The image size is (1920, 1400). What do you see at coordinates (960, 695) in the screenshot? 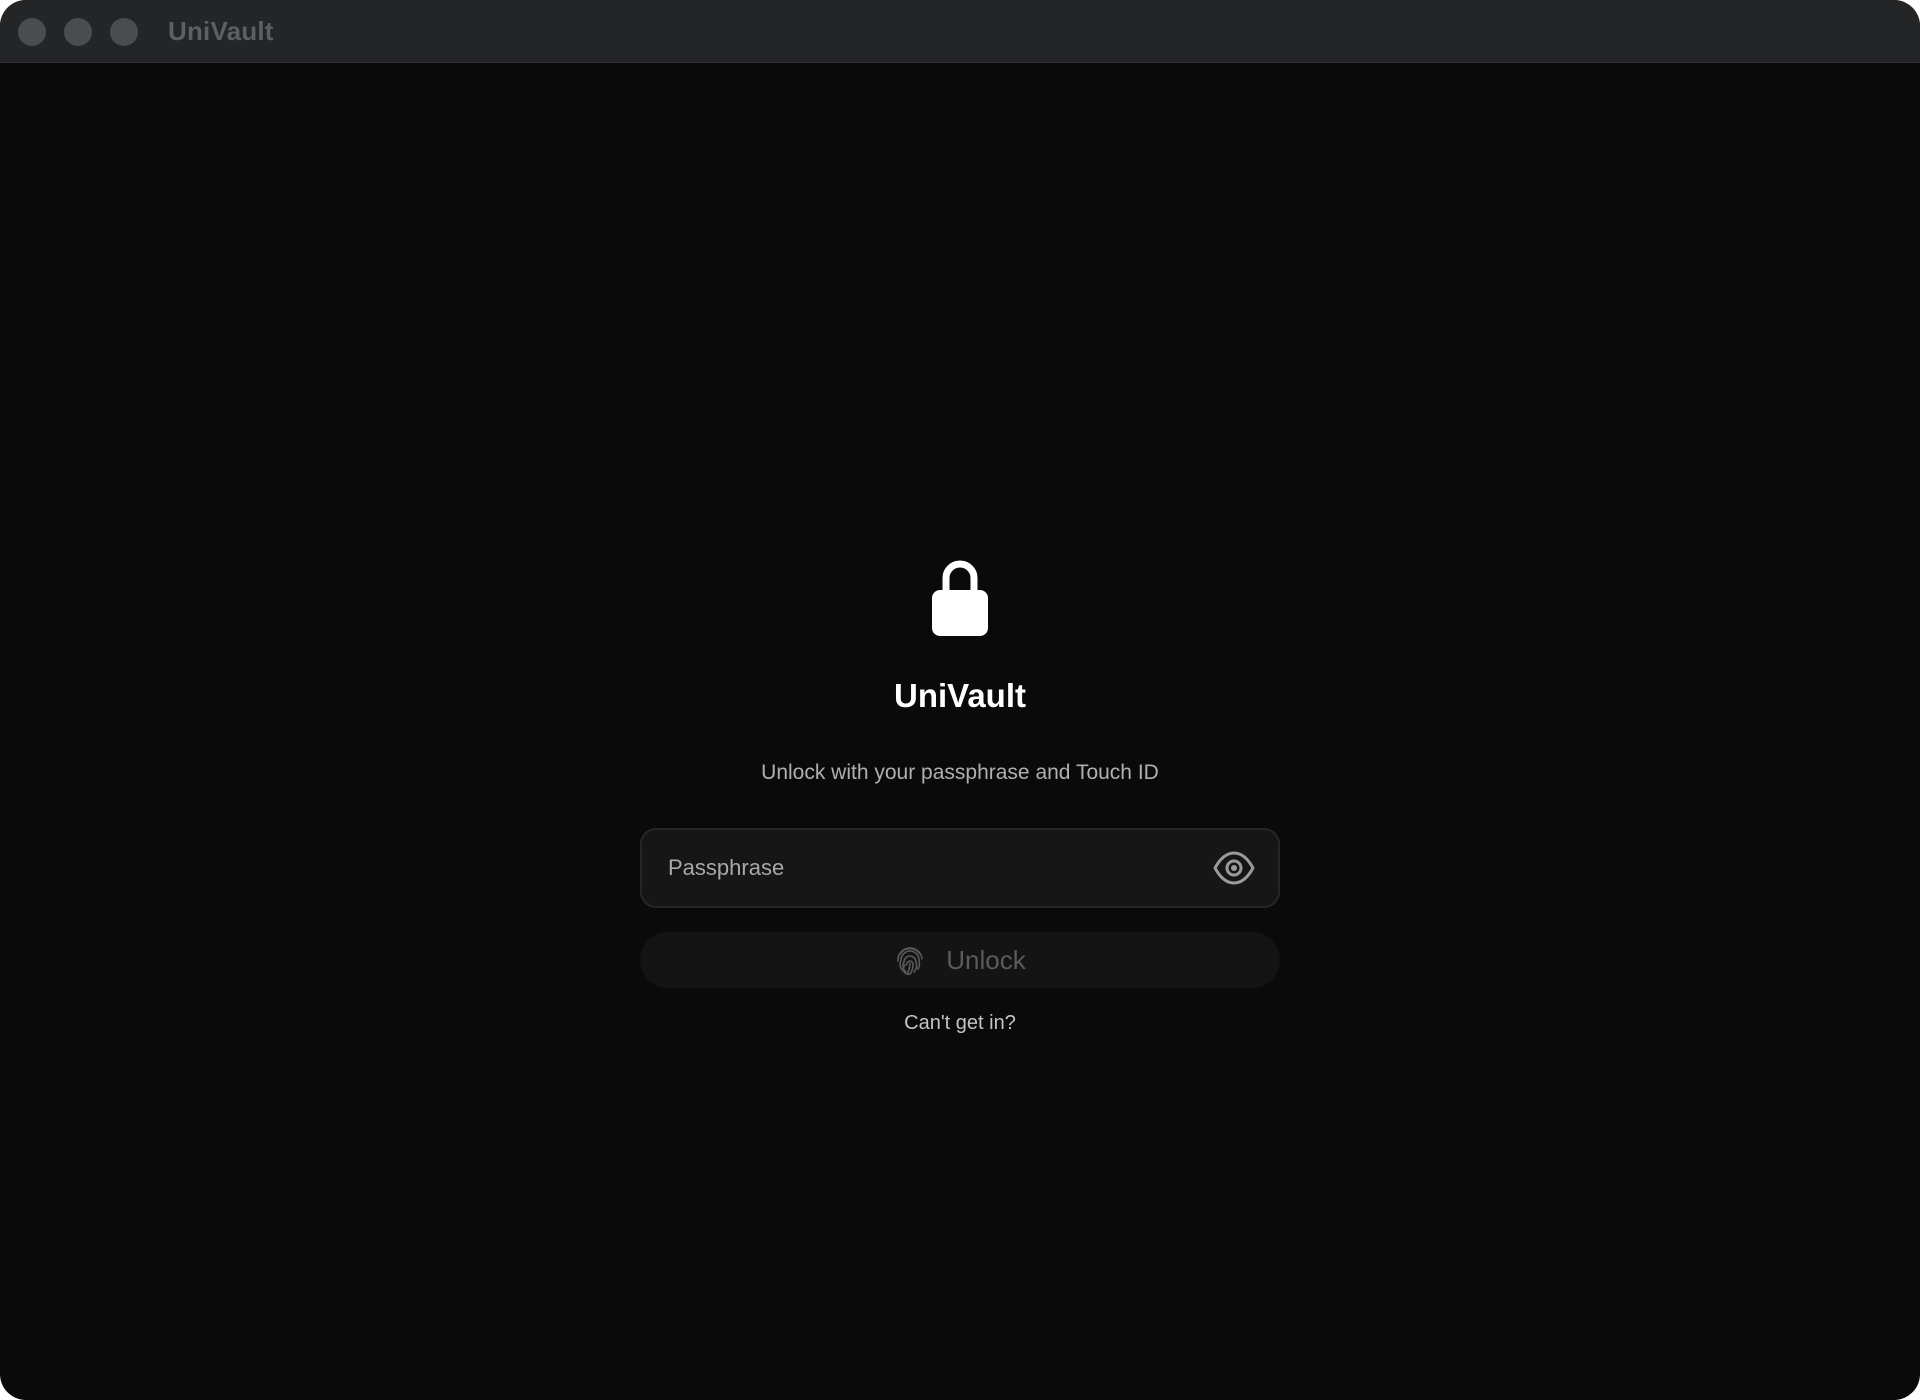
I see `app-name: UniVault` at bounding box center [960, 695].